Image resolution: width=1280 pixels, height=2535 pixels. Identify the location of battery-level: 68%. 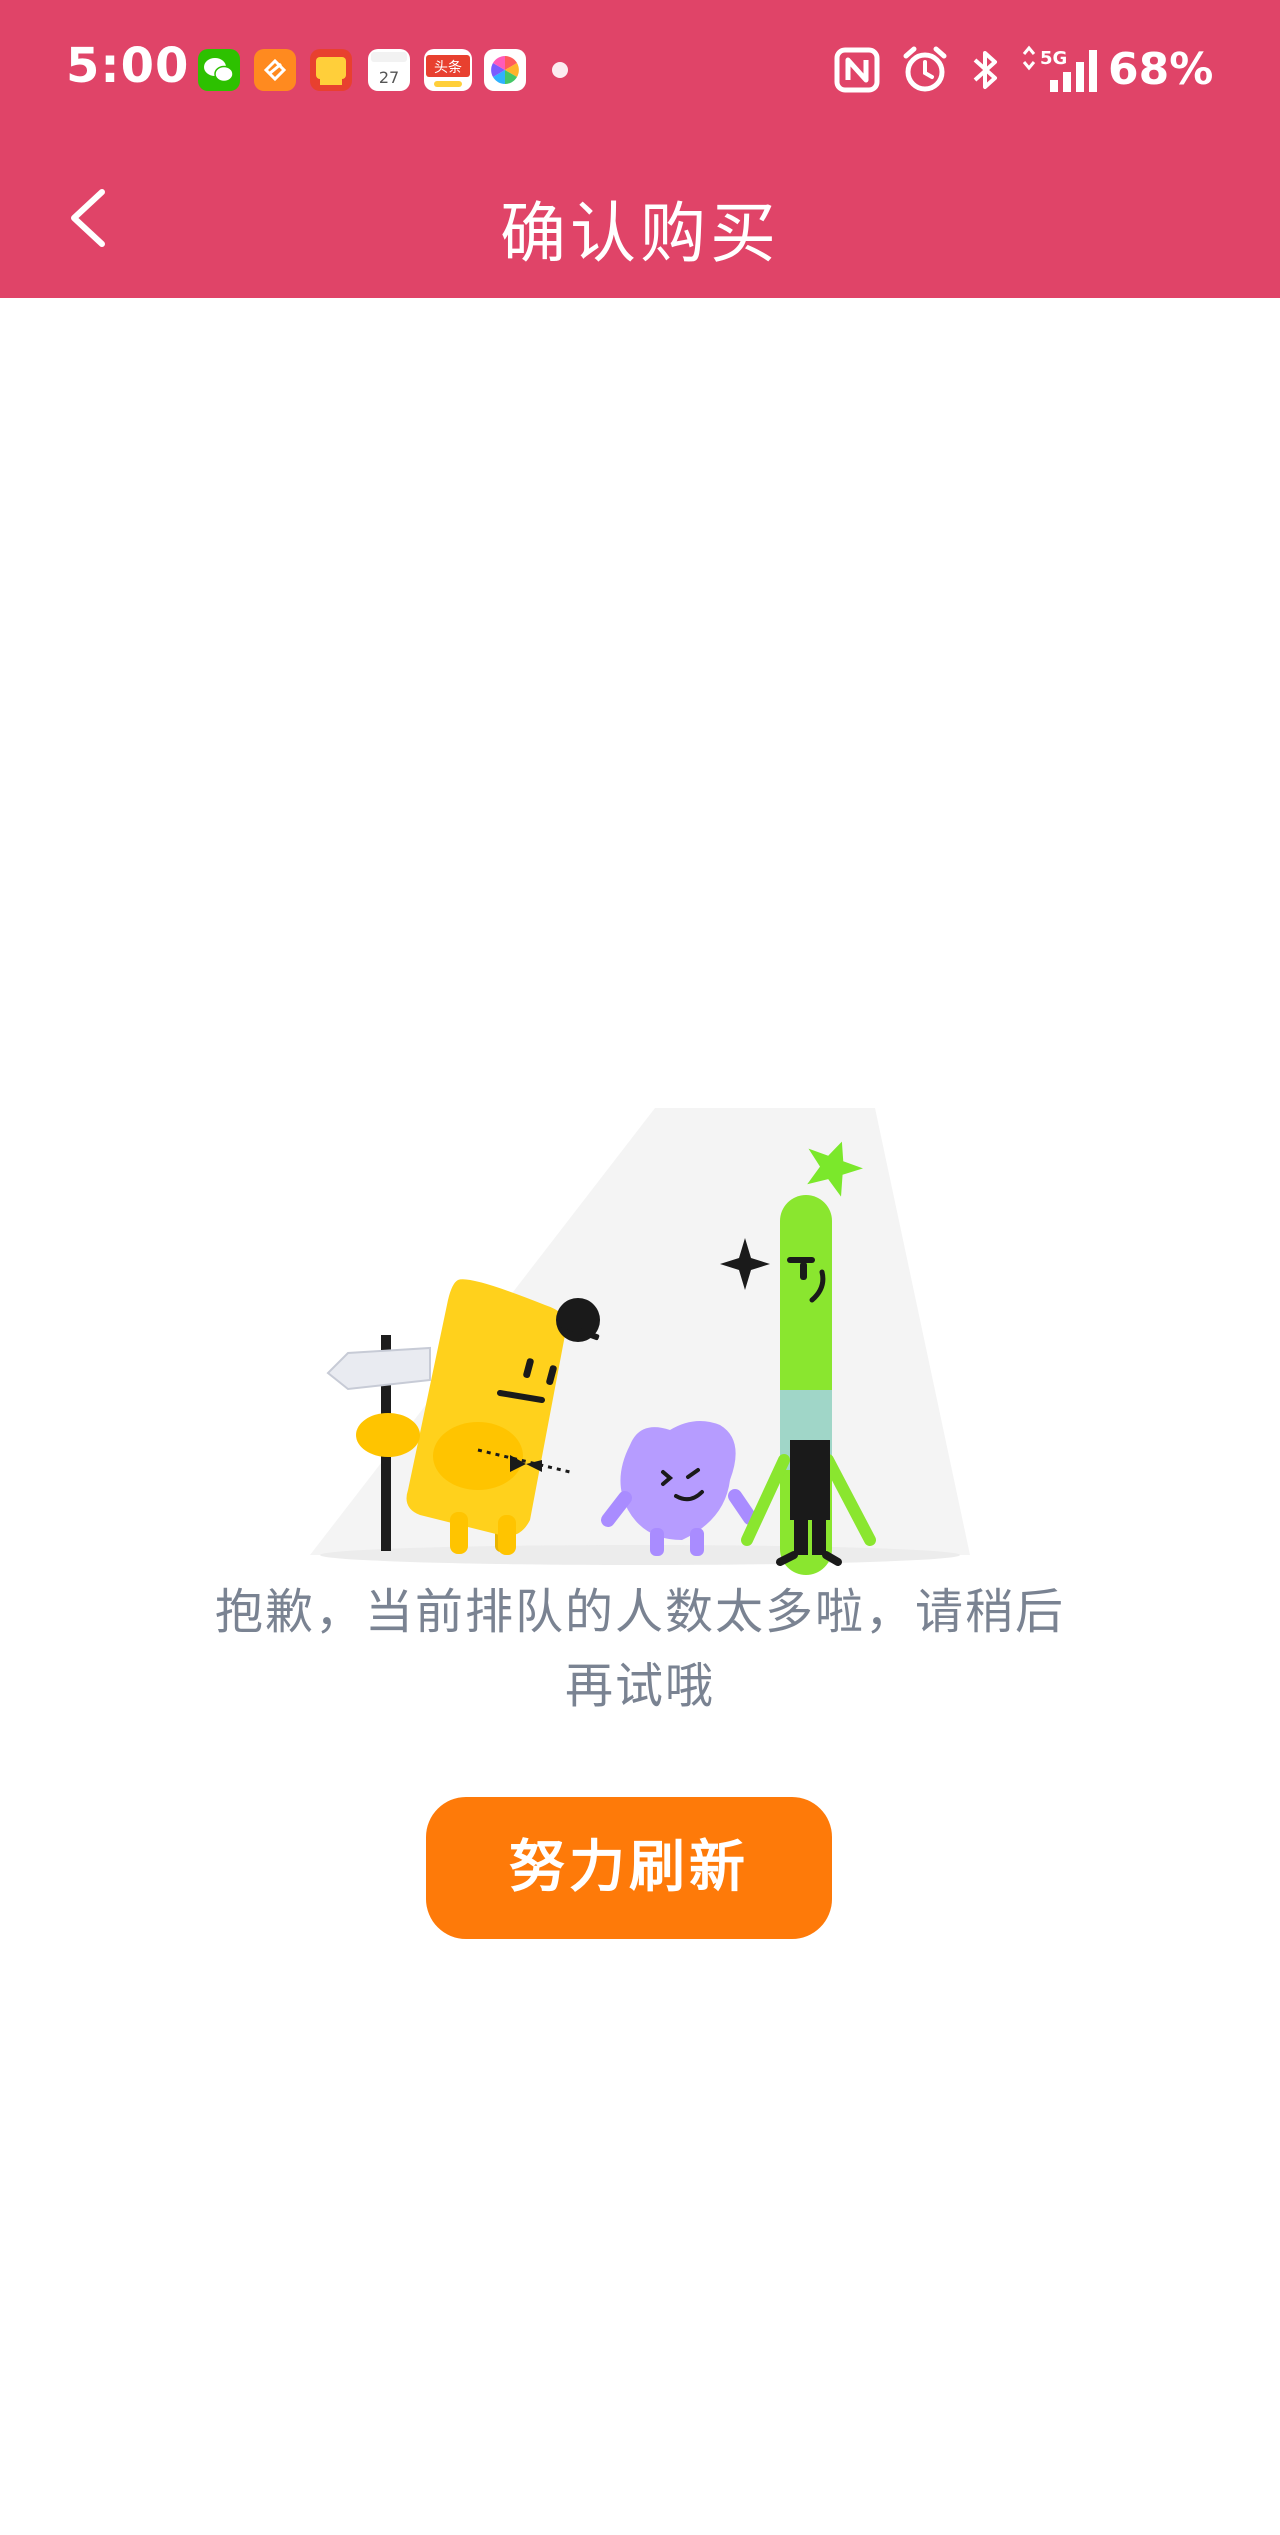
(1161, 69).